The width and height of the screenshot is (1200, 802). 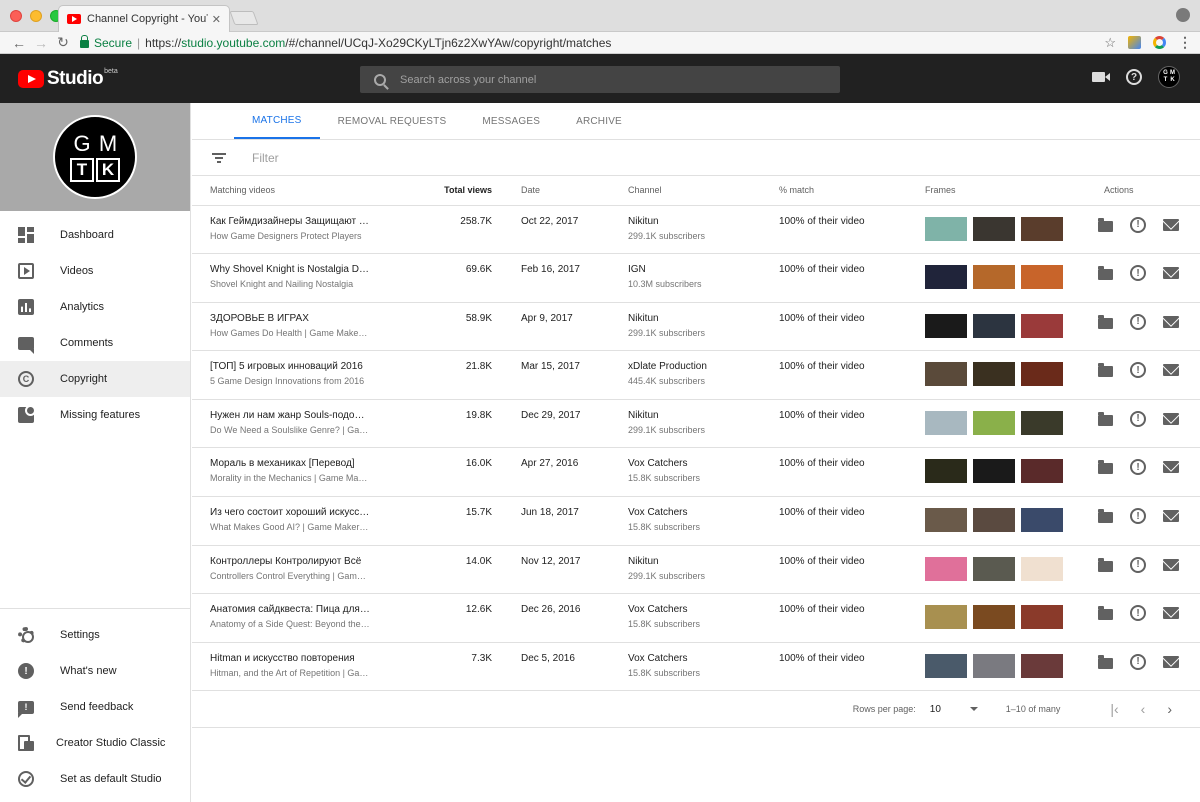 I want to click on account-avatar: G M T K, so click(x=1169, y=77).